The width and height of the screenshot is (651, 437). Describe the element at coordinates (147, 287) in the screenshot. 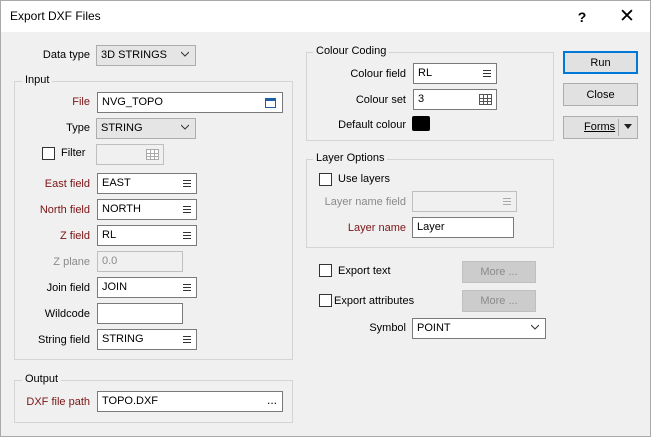

I see `join-field-input: JOIN` at that location.